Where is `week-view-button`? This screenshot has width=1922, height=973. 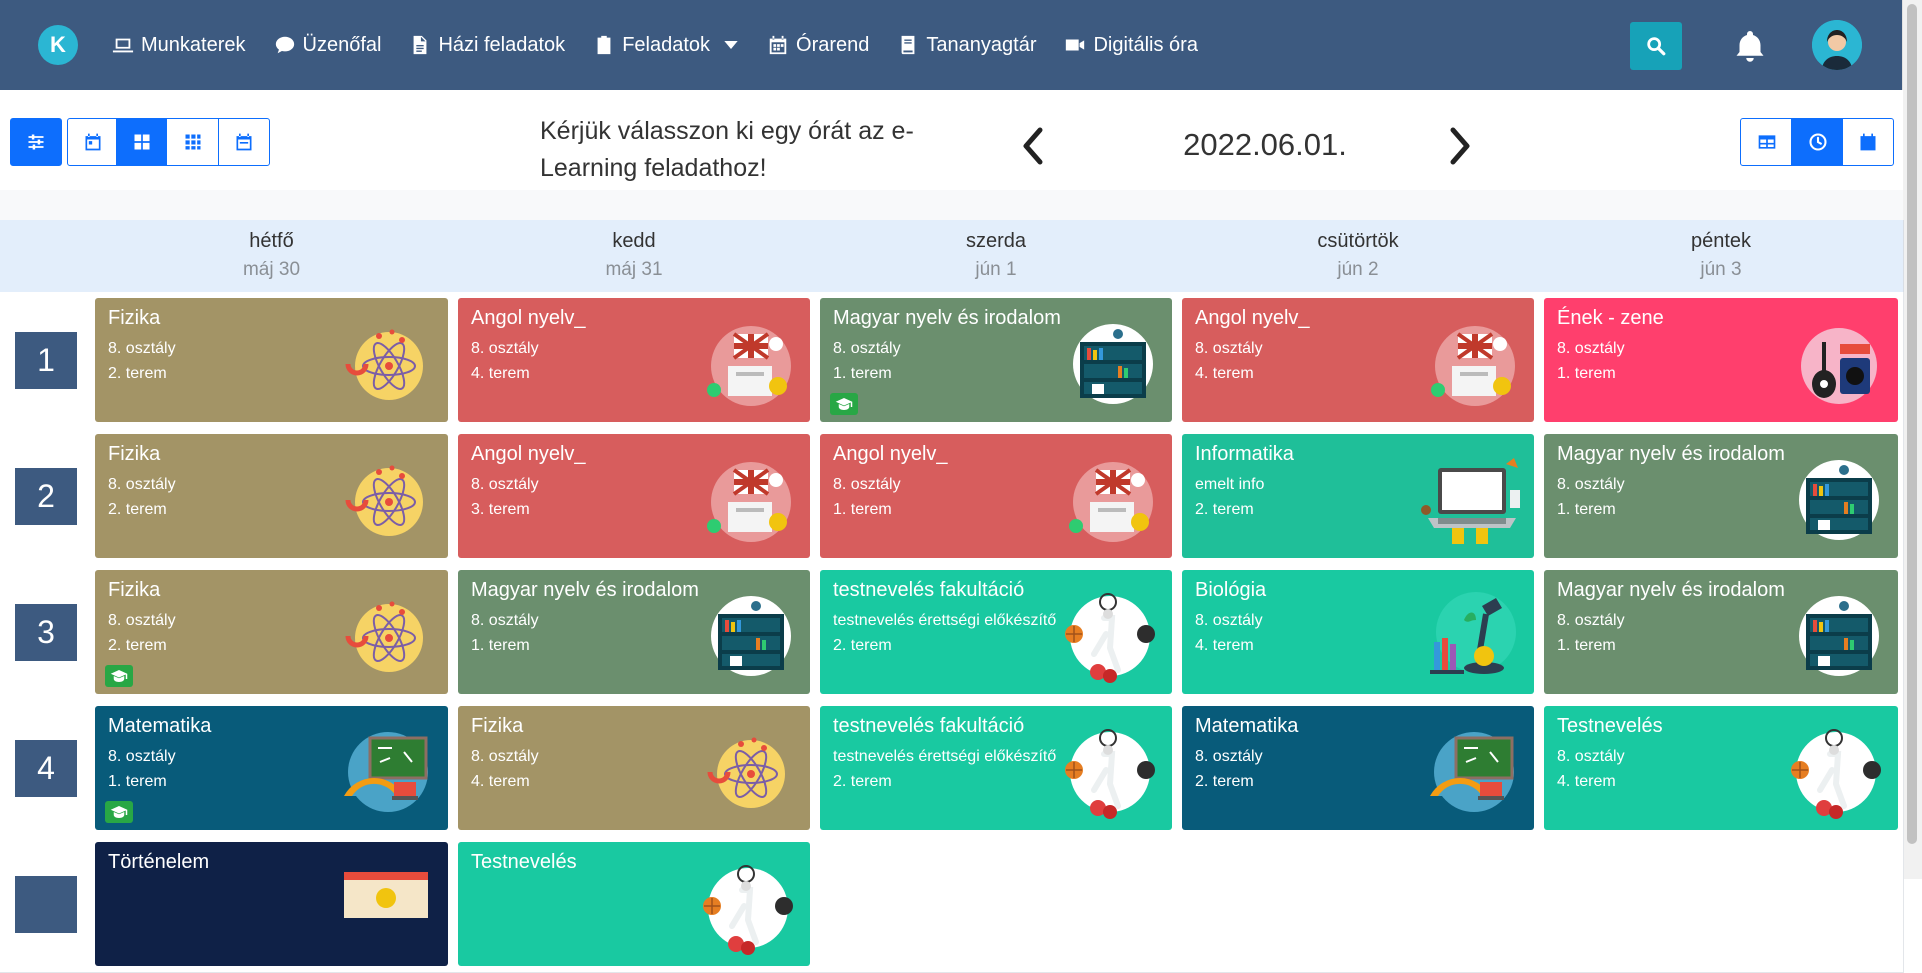
week-view-button is located at coordinates (142, 142).